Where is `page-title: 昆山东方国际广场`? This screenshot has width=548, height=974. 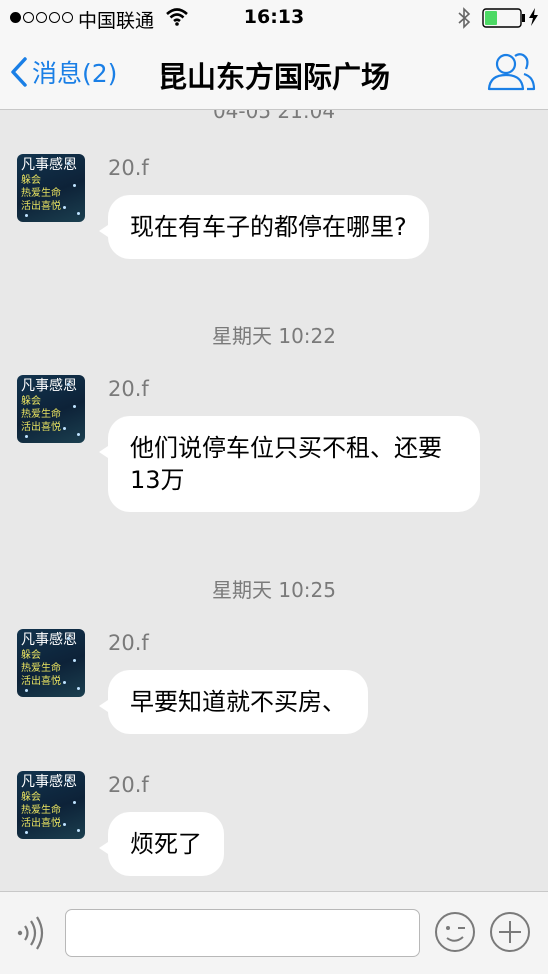
page-title: 昆山东方国际广场 is located at coordinates (273, 77).